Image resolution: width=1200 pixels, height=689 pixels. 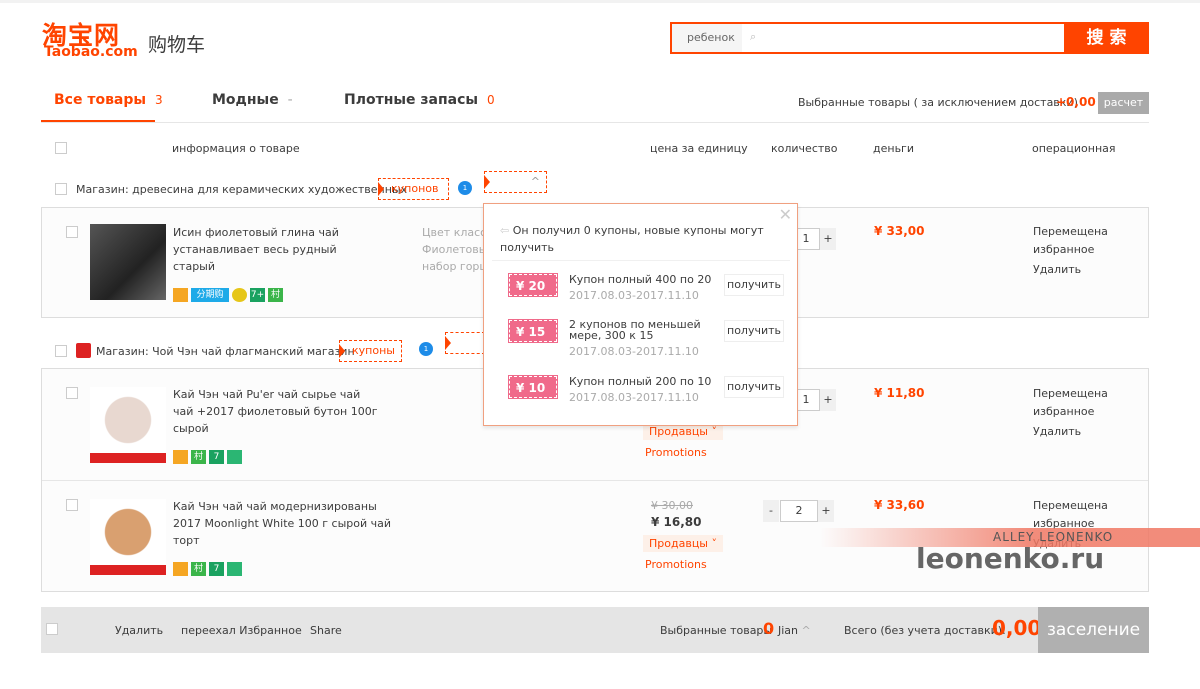 I want to click on coupon-button: купоны, so click(x=370, y=351).